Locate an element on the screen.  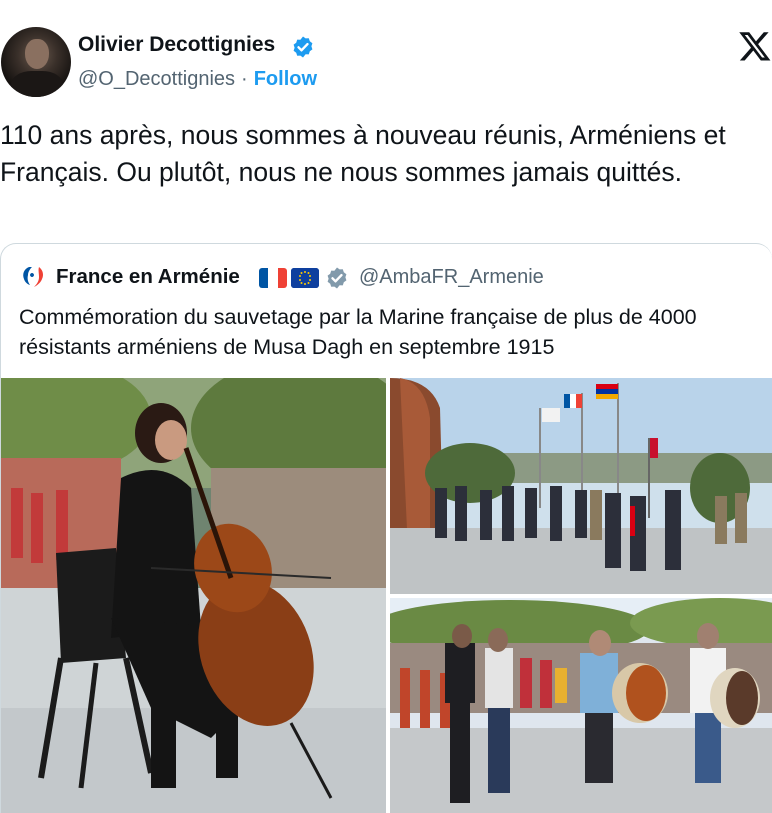
author-handle: @O_Decottignies is located at coordinates (156, 79).